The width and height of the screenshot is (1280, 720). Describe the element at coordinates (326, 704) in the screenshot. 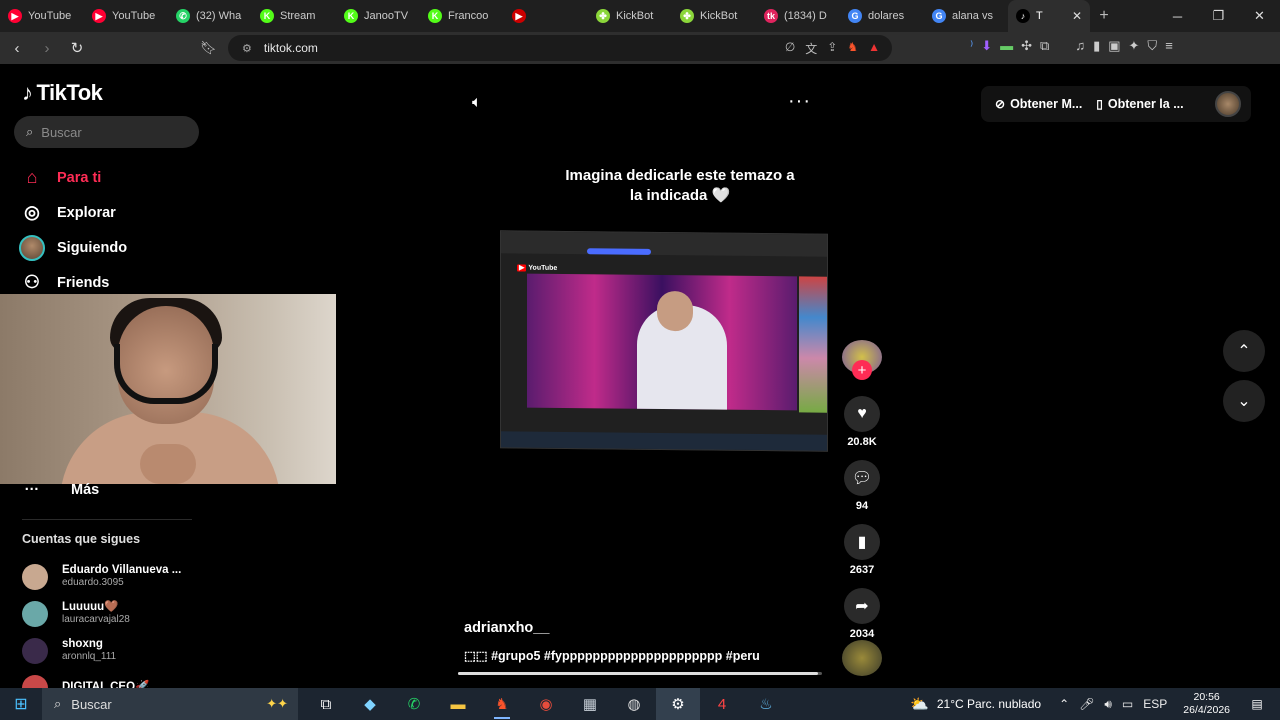

I see `task-view-icon: ⧉` at that location.